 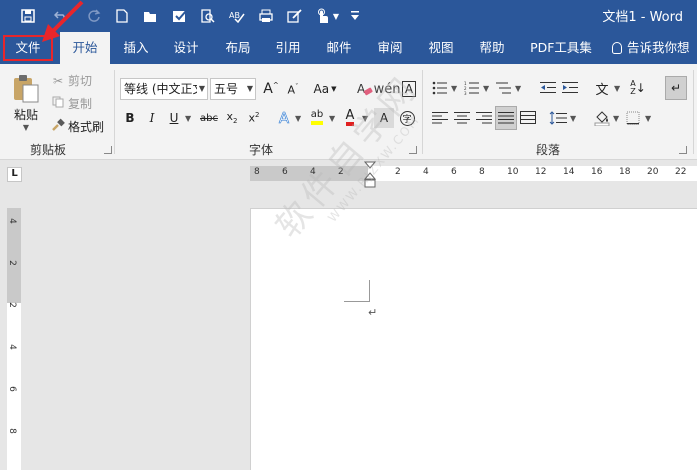 I want to click on shrink-font-button: Aˇ, so click(x=293, y=90).